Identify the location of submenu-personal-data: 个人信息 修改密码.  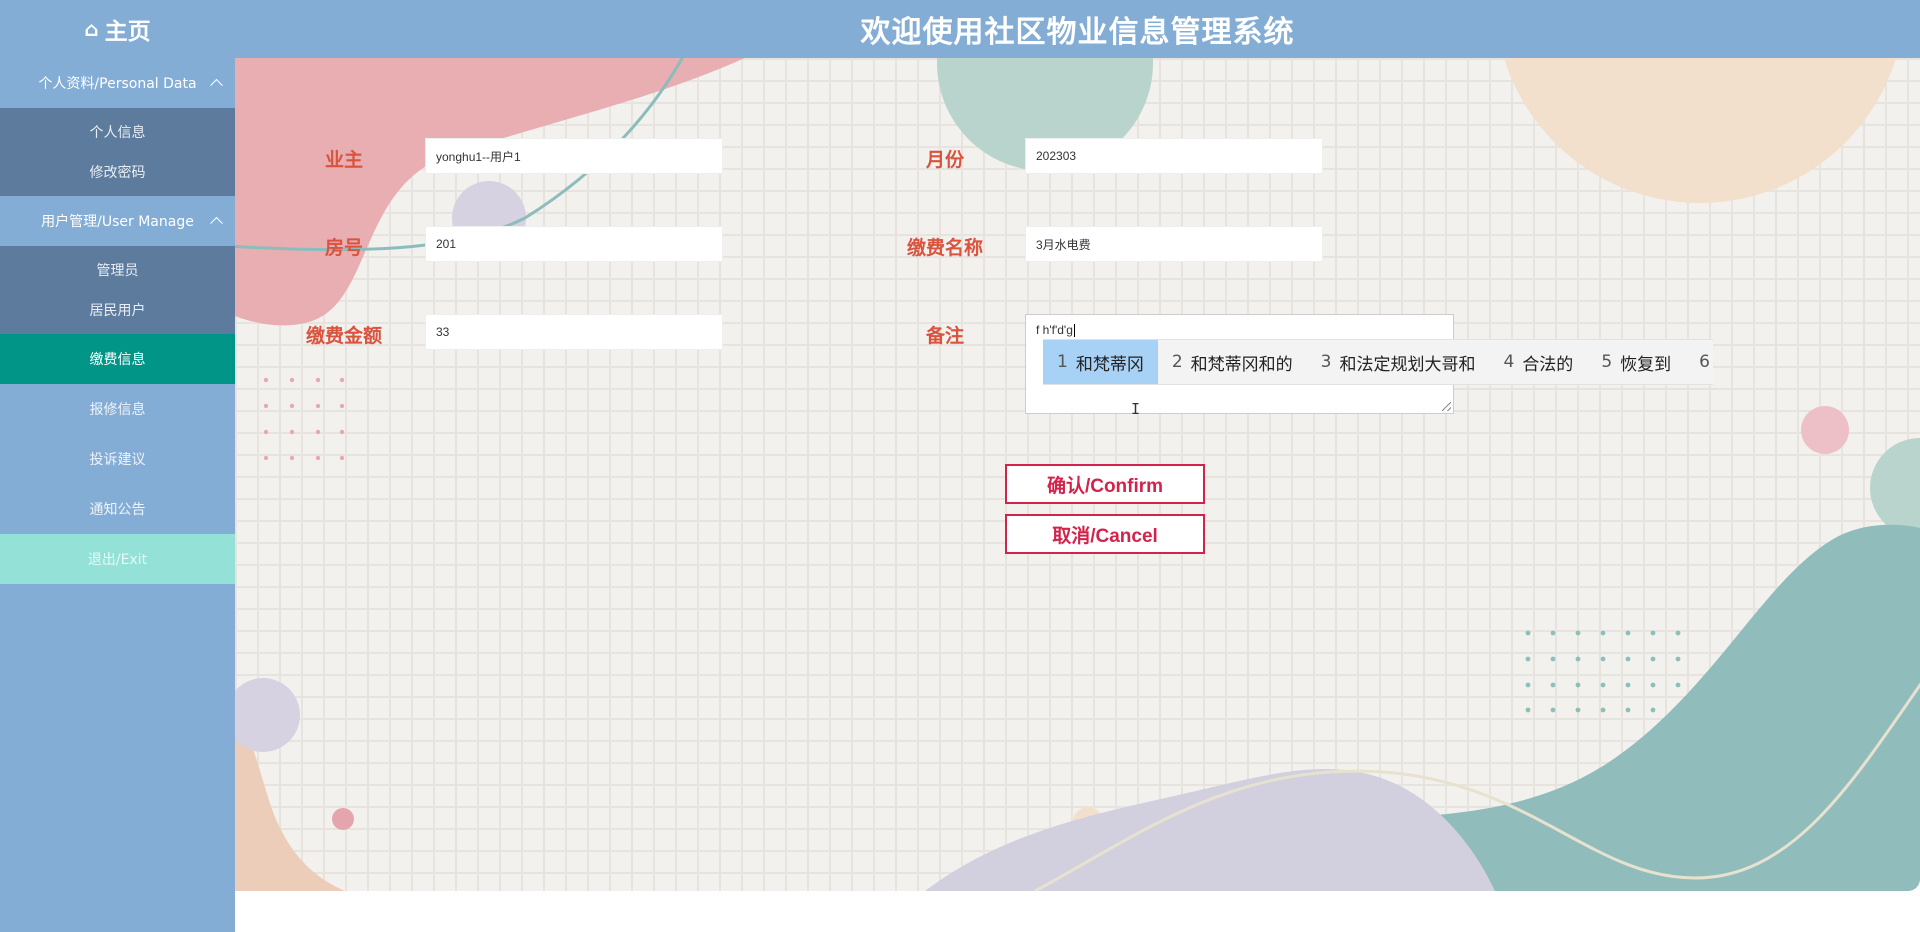
(117, 152).